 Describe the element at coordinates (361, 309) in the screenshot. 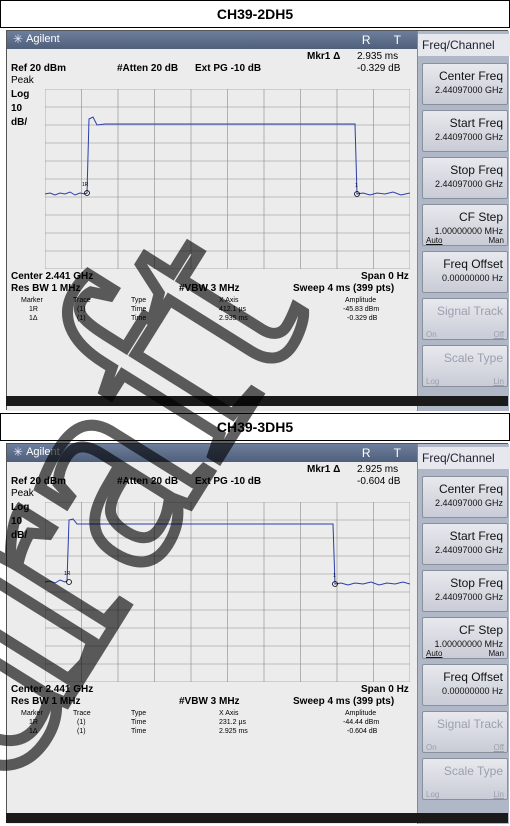

I see `table-row-1-amplitude: -45.83 dBm` at that location.